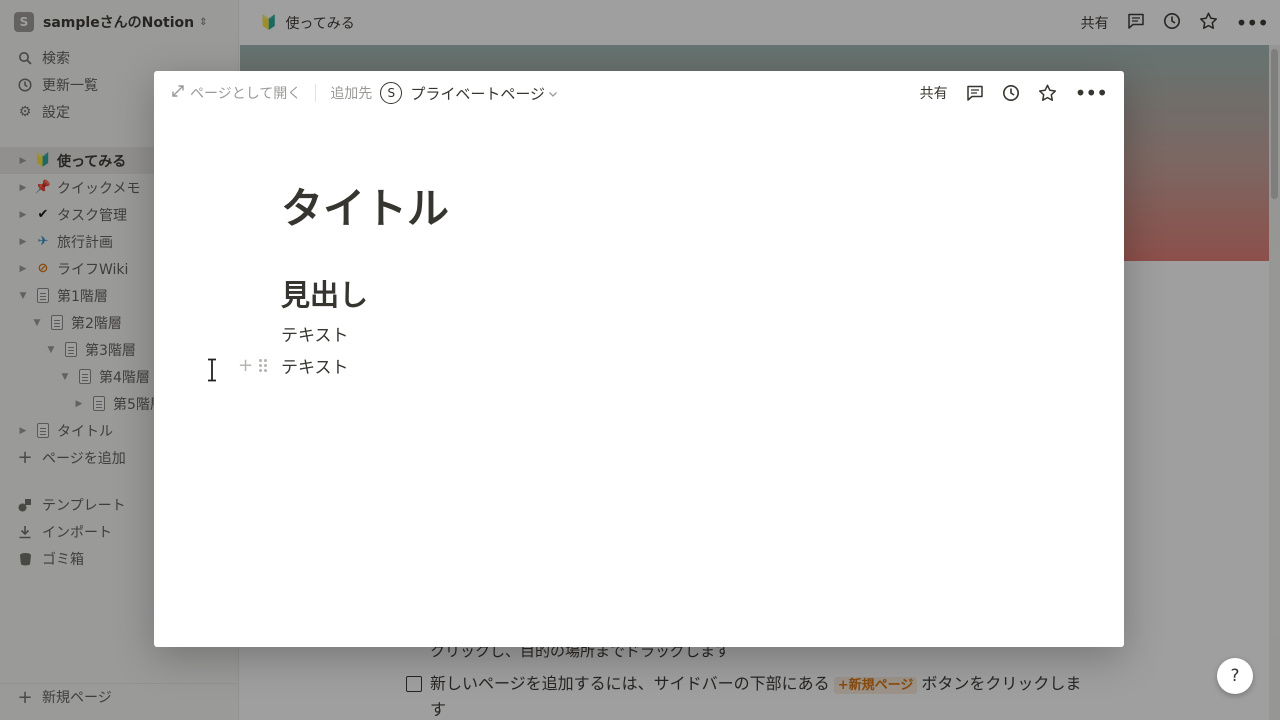  What do you see at coordinates (934, 93) in the screenshot?
I see `modal-share-button: 共有` at bounding box center [934, 93].